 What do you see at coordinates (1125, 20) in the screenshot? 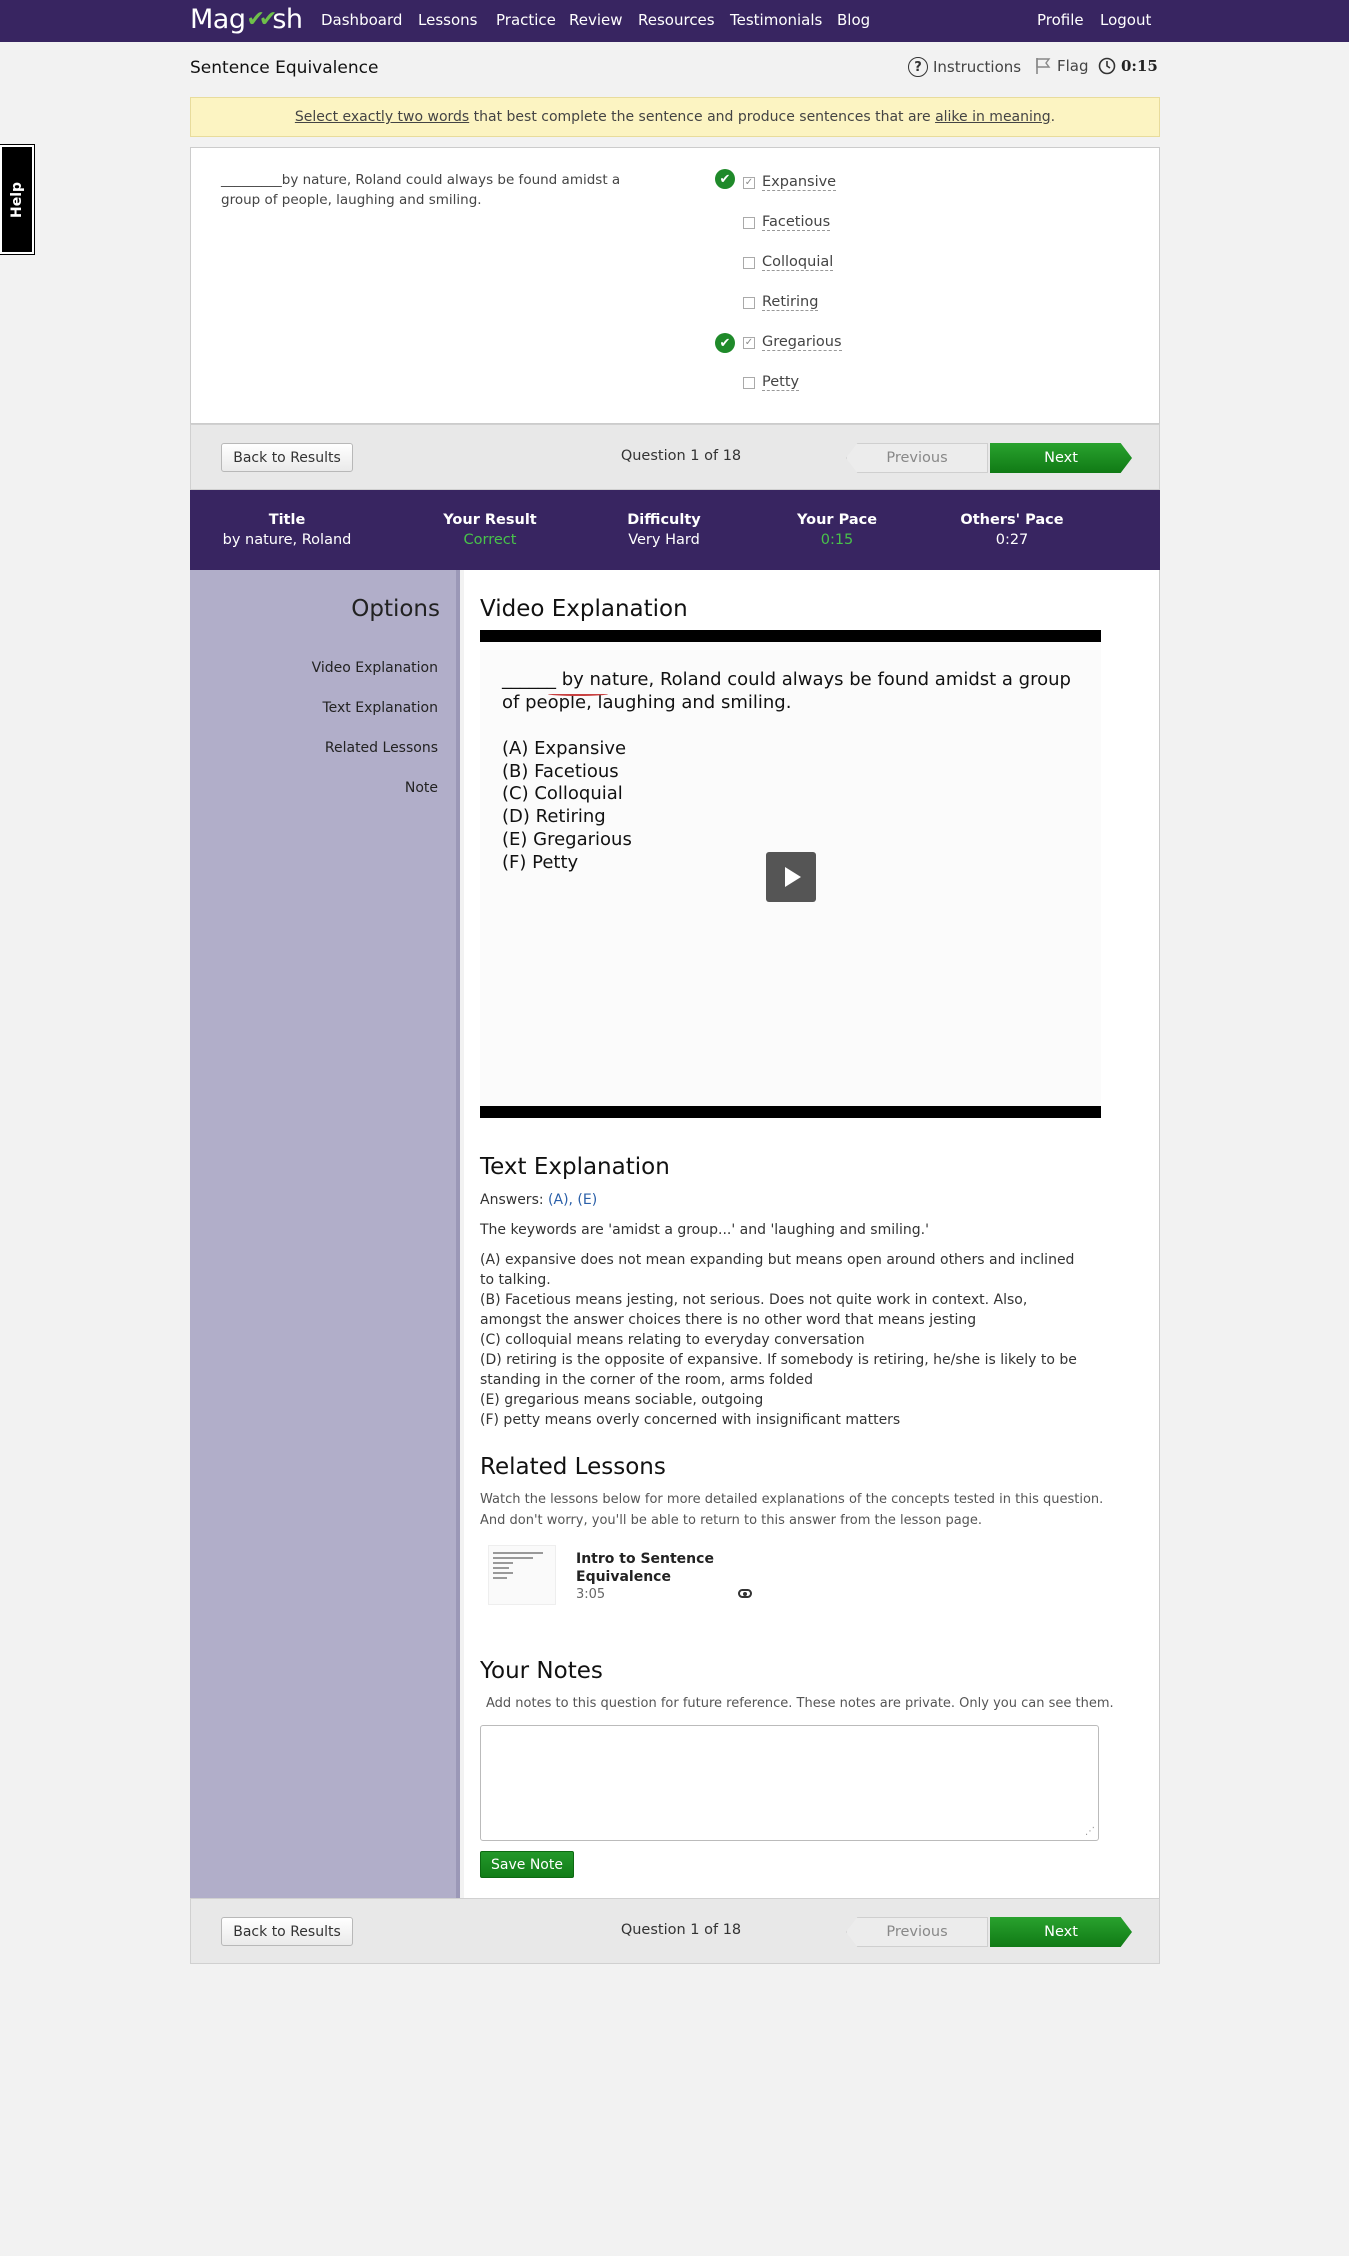
I see `nav-link-logout: Logout` at bounding box center [1125, 20].